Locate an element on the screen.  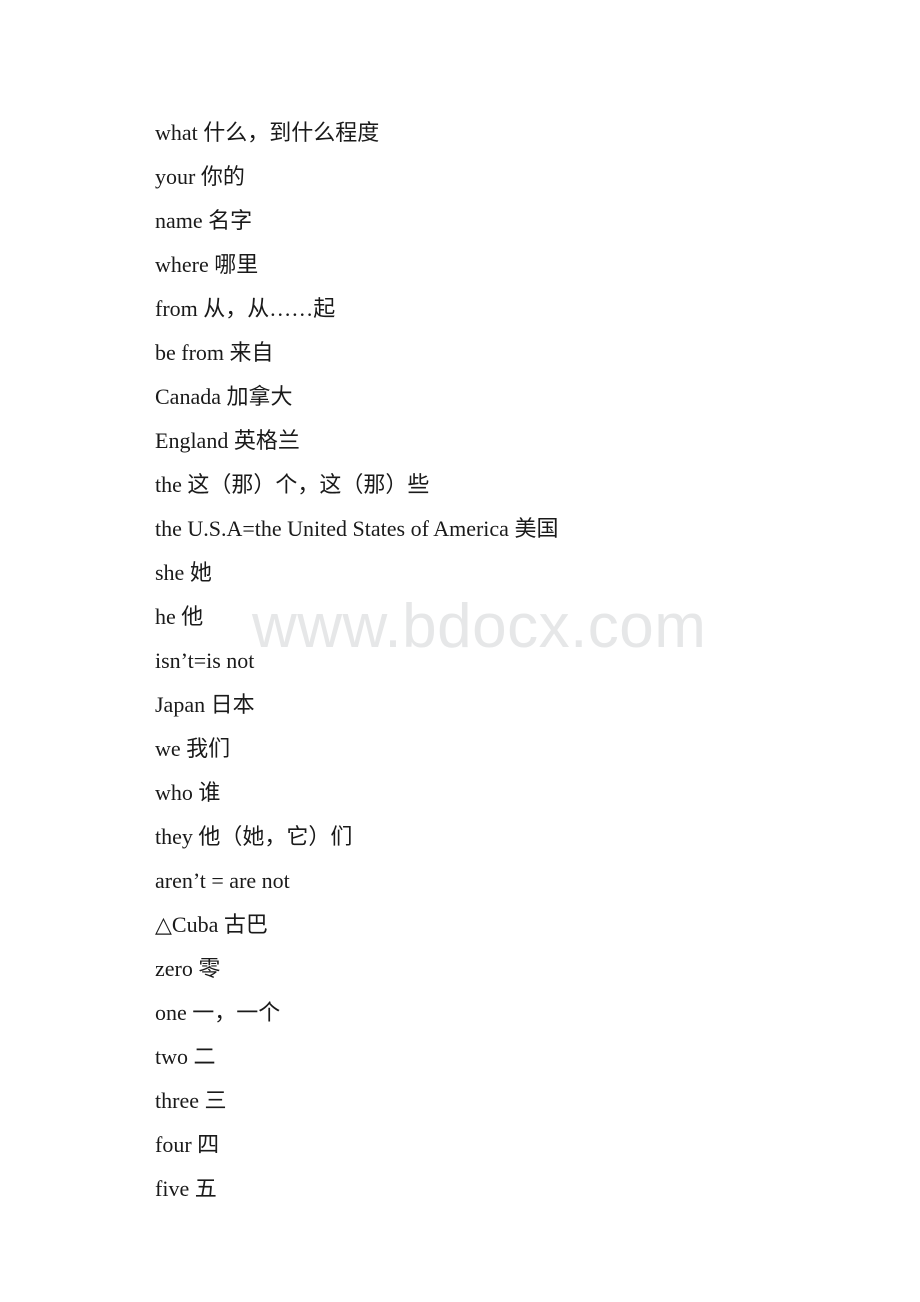
vocabulary-entry: where 哪里 is located at coordinates (207, 264).